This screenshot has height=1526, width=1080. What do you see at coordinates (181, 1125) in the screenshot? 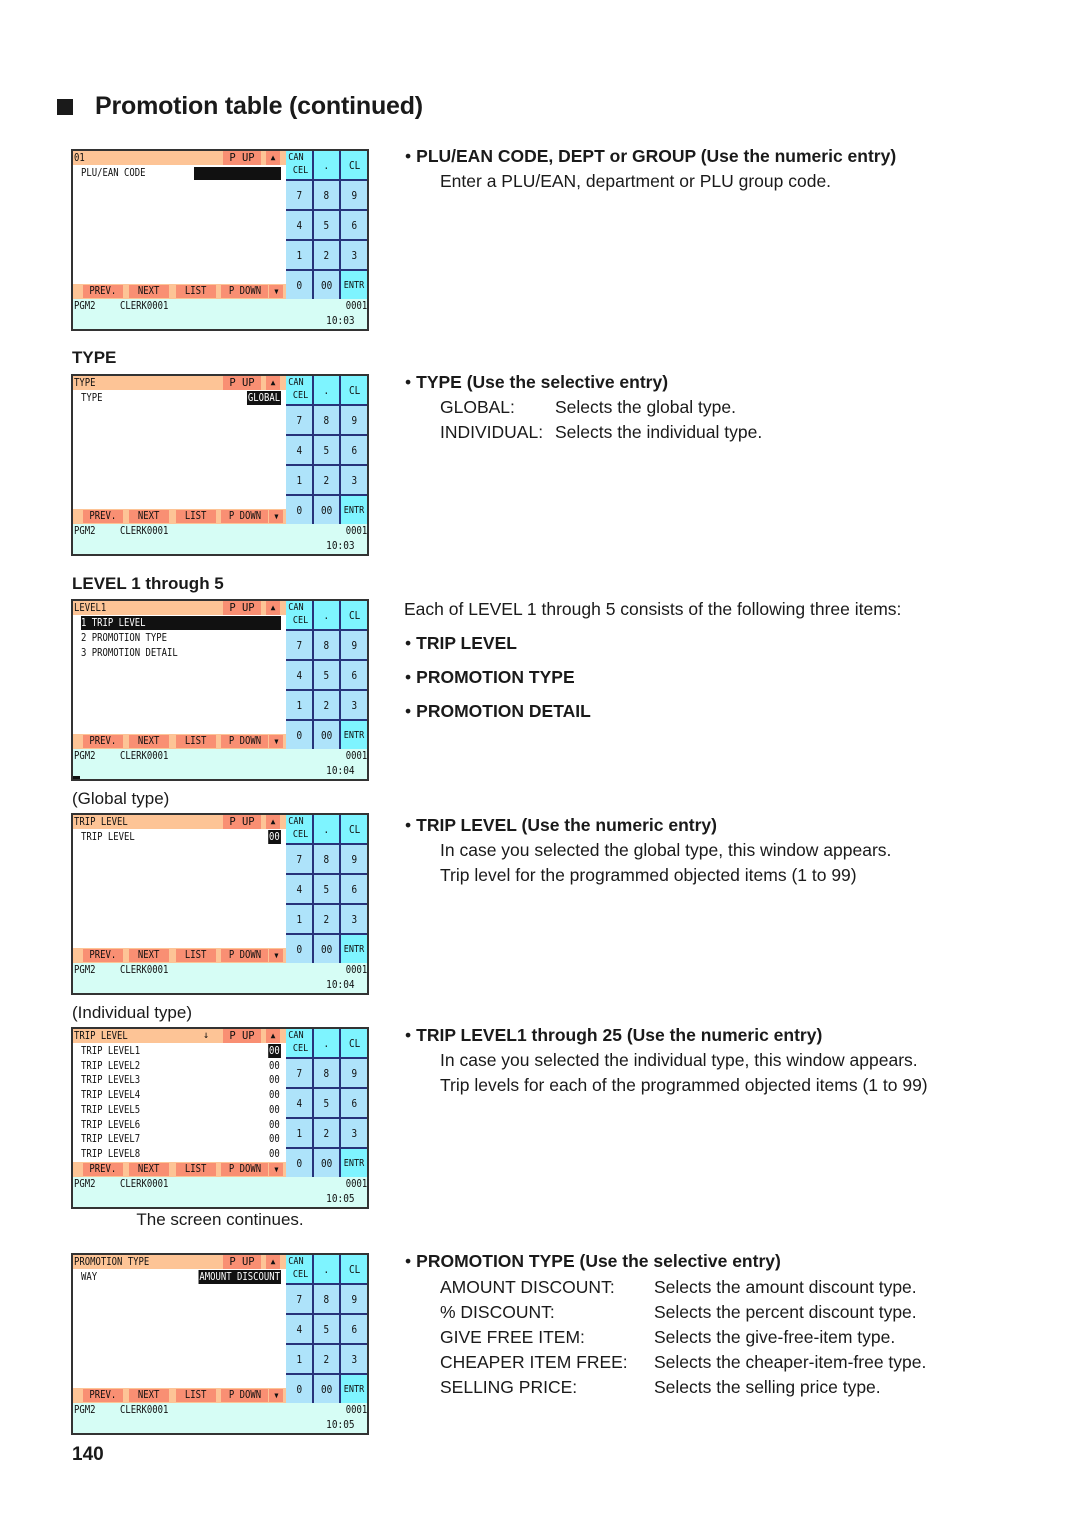
I see `trip-level-row: TRIP LEVEL6 00` at bounding box center [181, 1125].